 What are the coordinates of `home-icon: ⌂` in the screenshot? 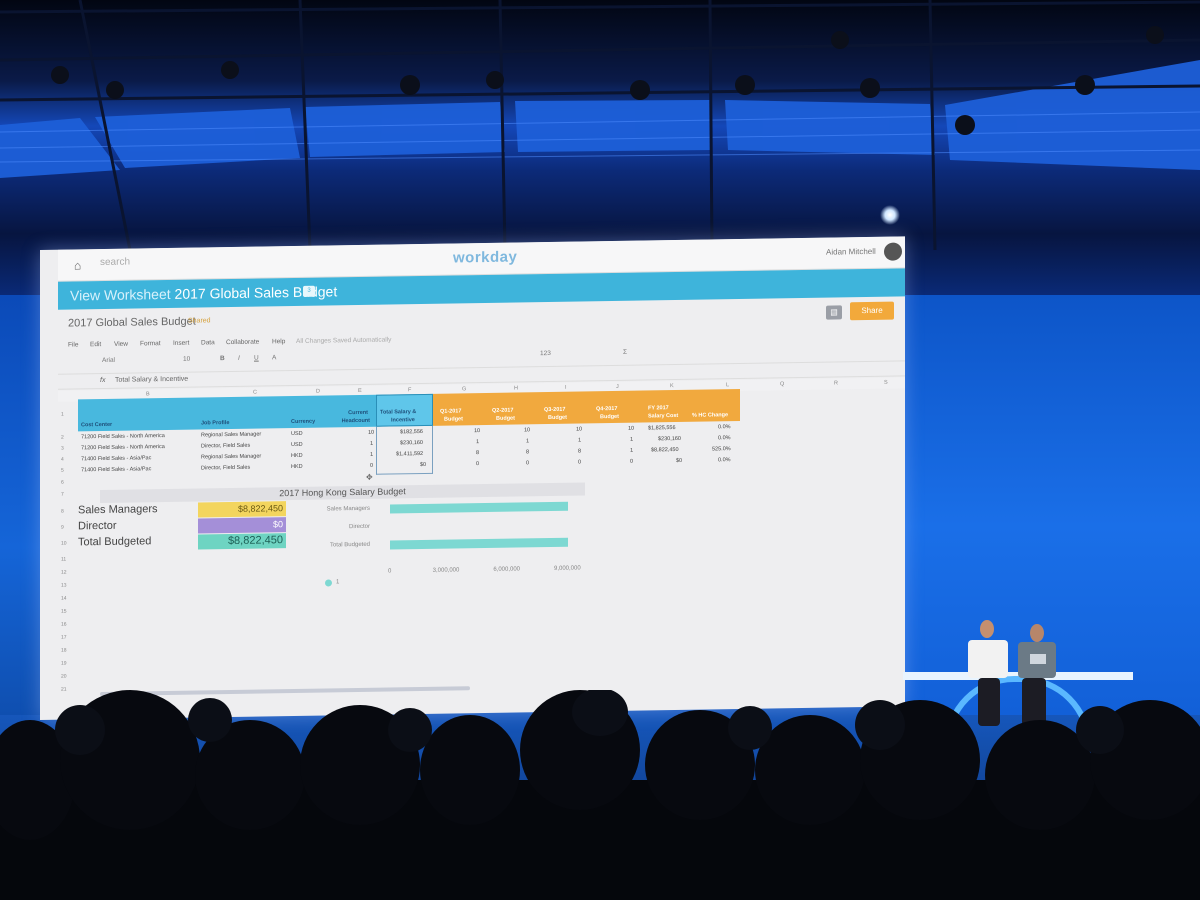 It's located at (77, 265).